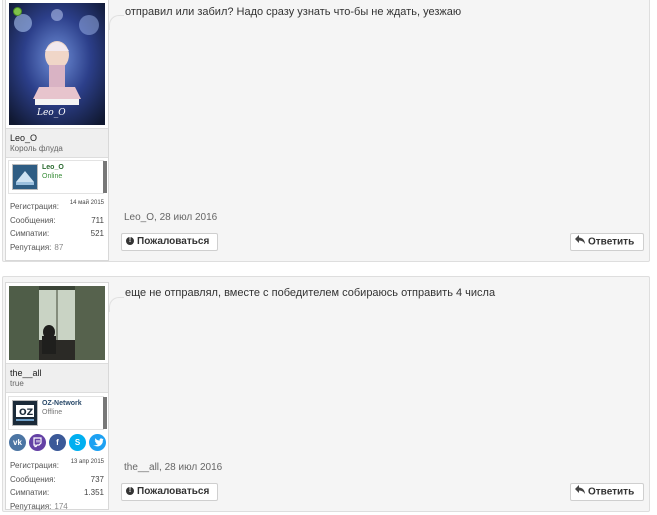 Image resolution: width=657 pixels, height=515 pixels. I want to click on mini-profile-status: Offline, so click(52, 412).